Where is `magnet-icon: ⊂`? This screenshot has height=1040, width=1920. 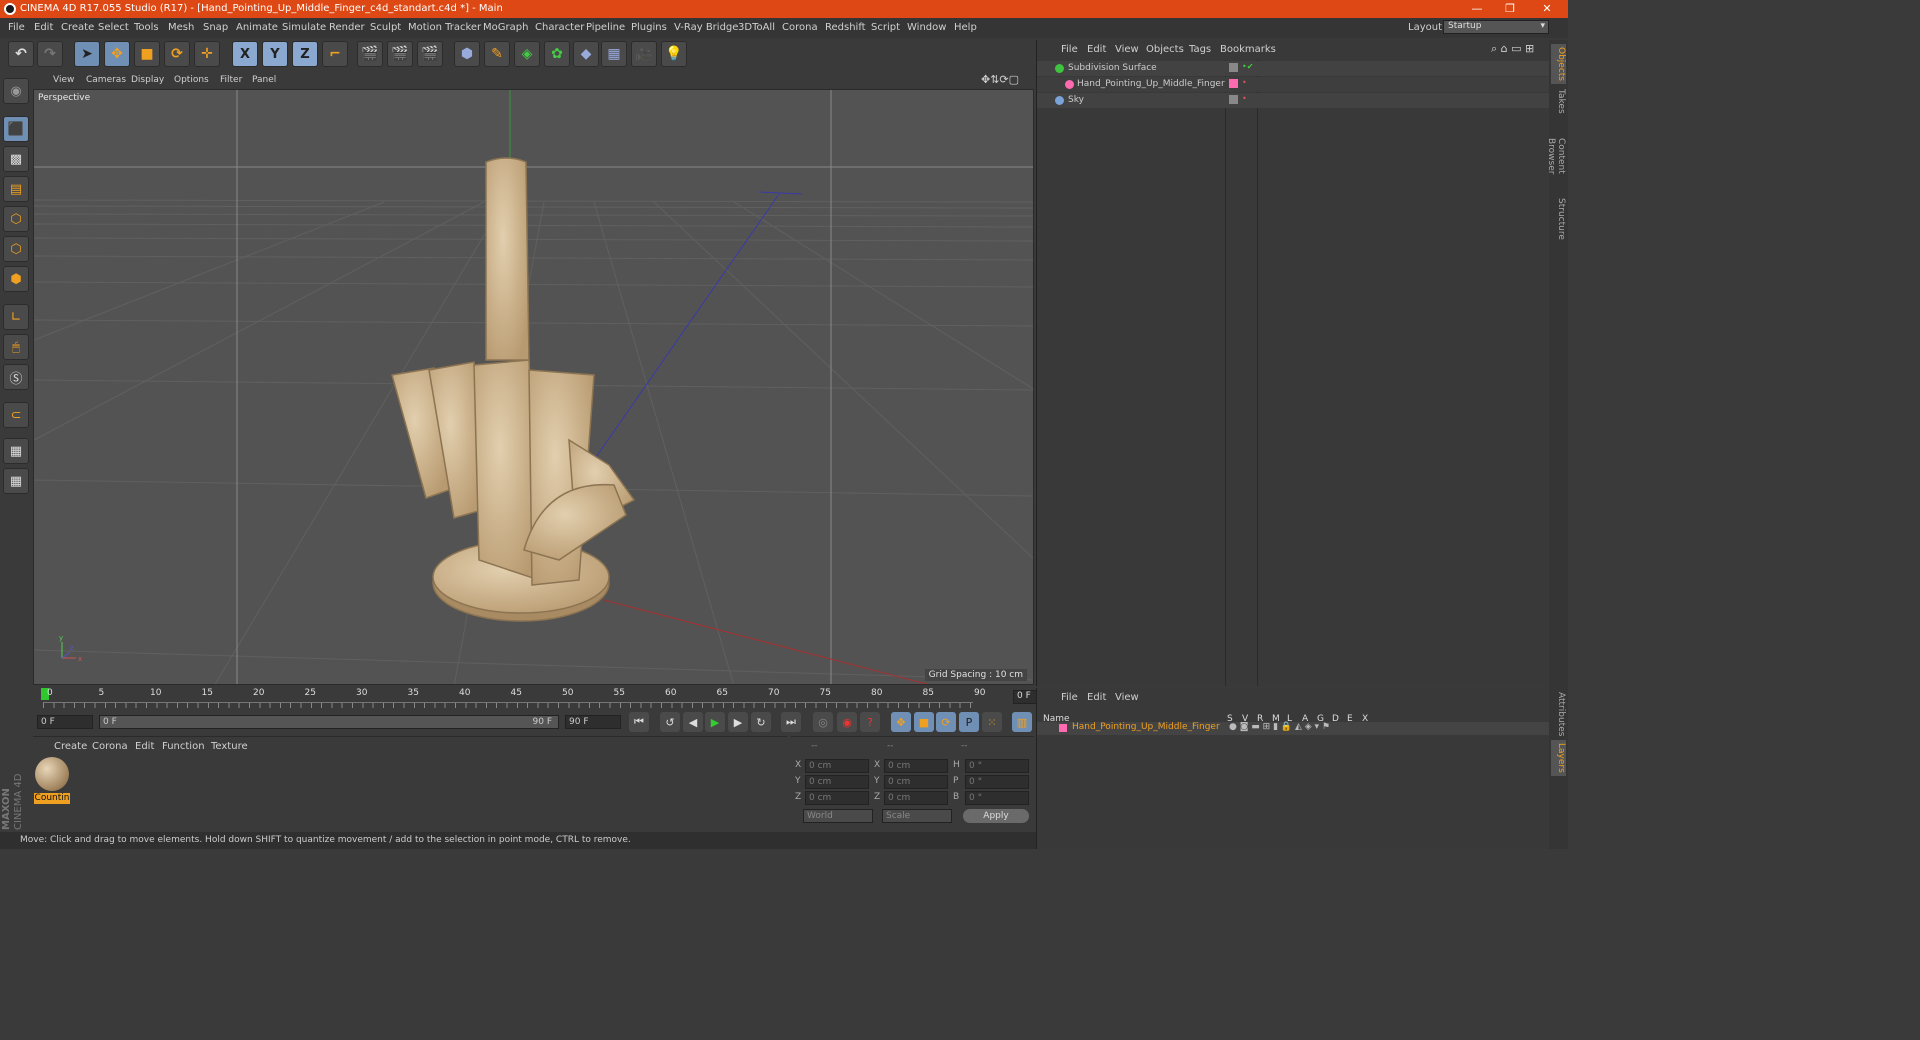
magnet-icon: ⊂ is located at coordinates (16, 415).